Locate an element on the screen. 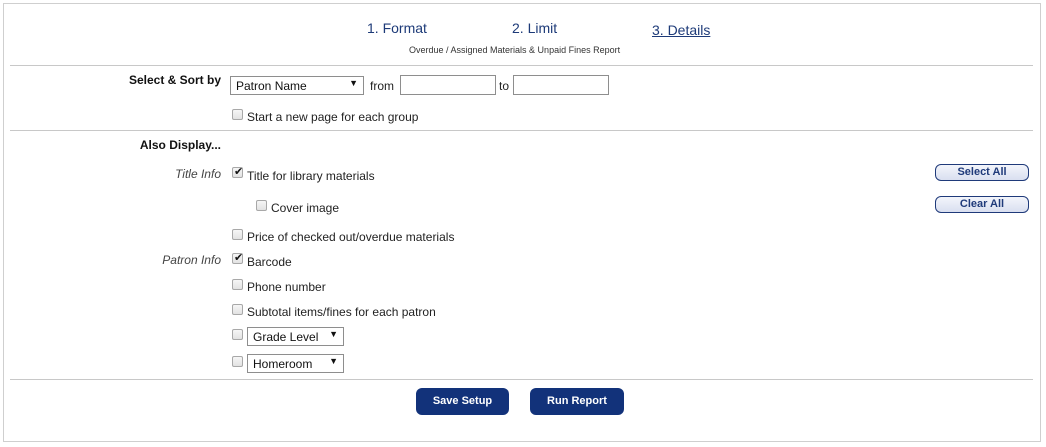  barcode-label: Barcode is located at coordinates (269, 262).